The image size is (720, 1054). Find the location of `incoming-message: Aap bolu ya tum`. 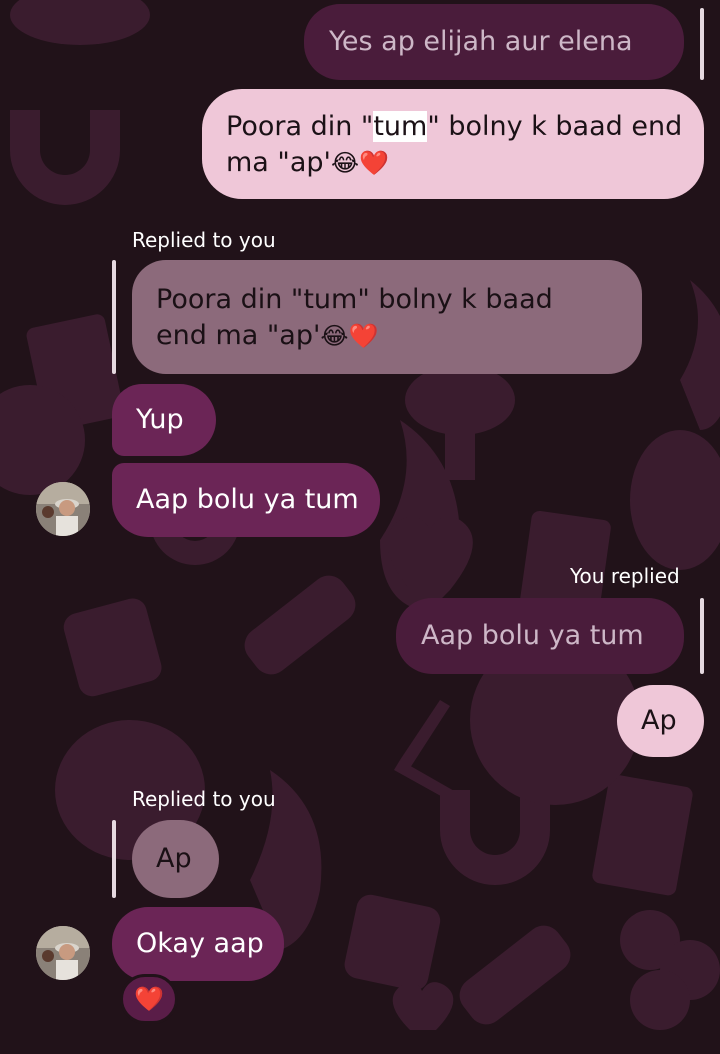

incoming-message: Aap bolu ya tum is located at coordinates (246, 500).